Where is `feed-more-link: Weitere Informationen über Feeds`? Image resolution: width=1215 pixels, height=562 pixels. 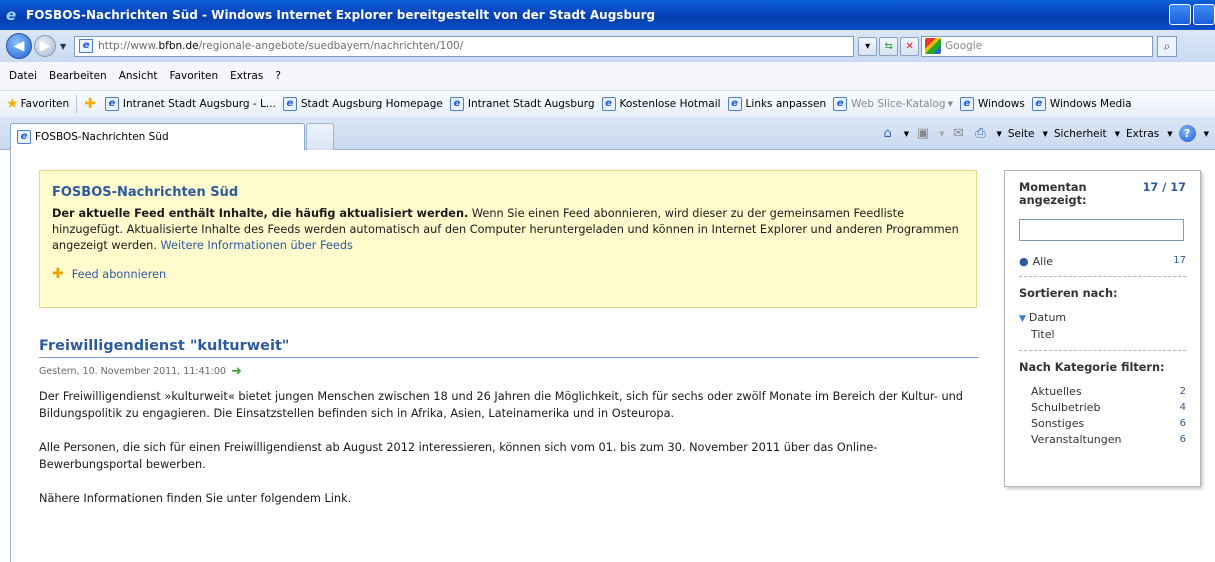 feed-more-link: Weitere Informationen über Feeds is located at coordinates (257, 245).